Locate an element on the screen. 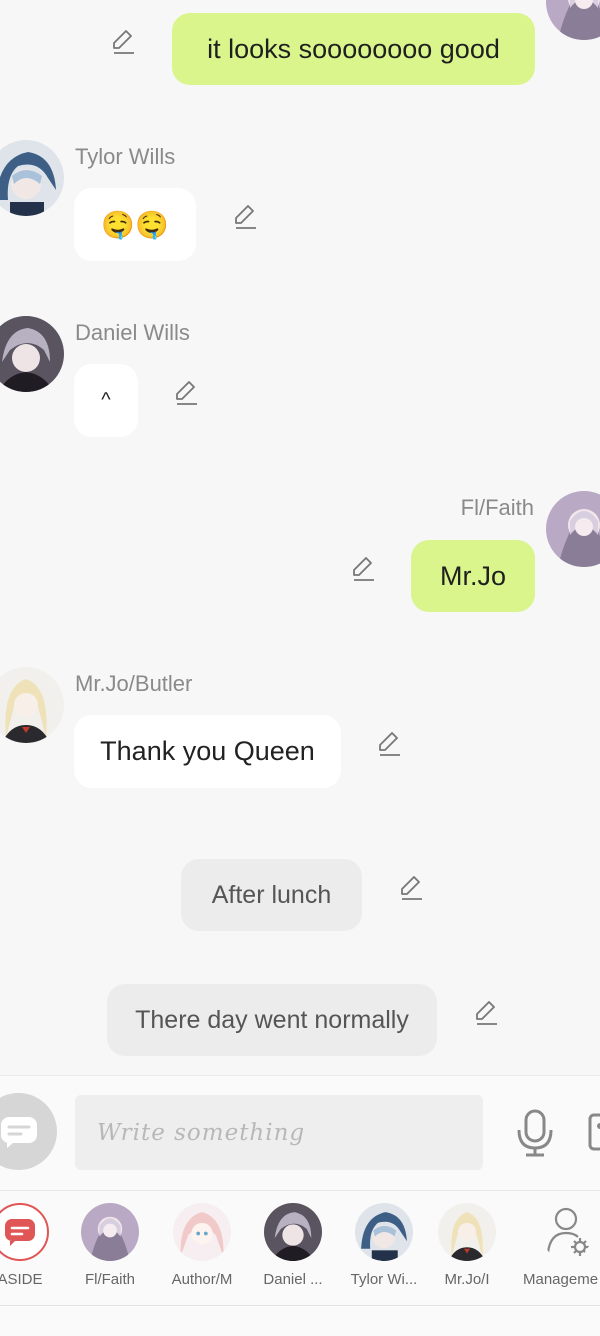  message-text: it looks soooooooo good is located at coordinates (353, 48).